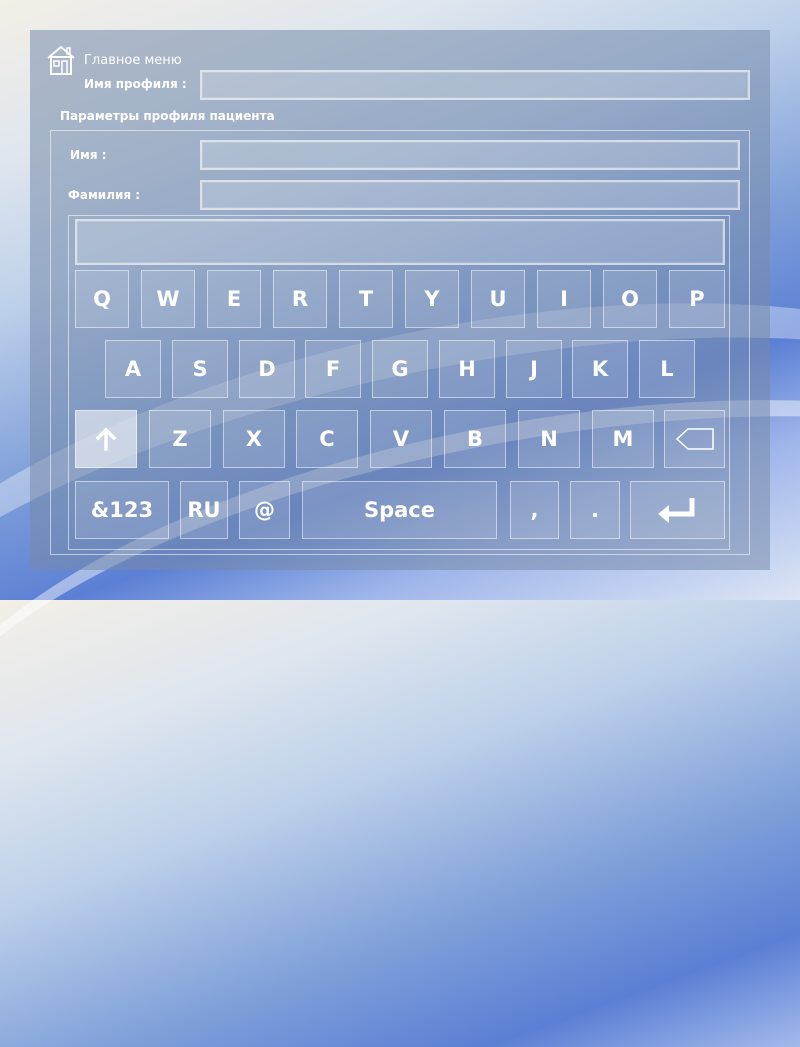 The height and width of the screenshot is (1047, 800). What do you see at coordinates (327, 439) in the screenshot?
I see `key-c: C` at bounding box center [327, 439].